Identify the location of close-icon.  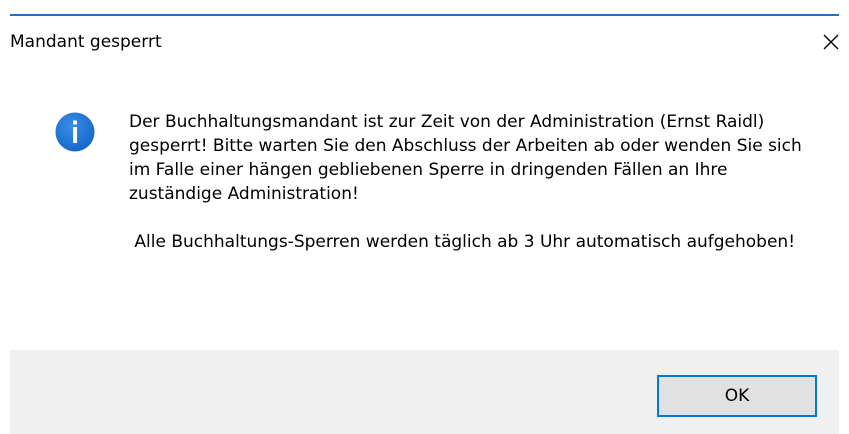
(831, 42).